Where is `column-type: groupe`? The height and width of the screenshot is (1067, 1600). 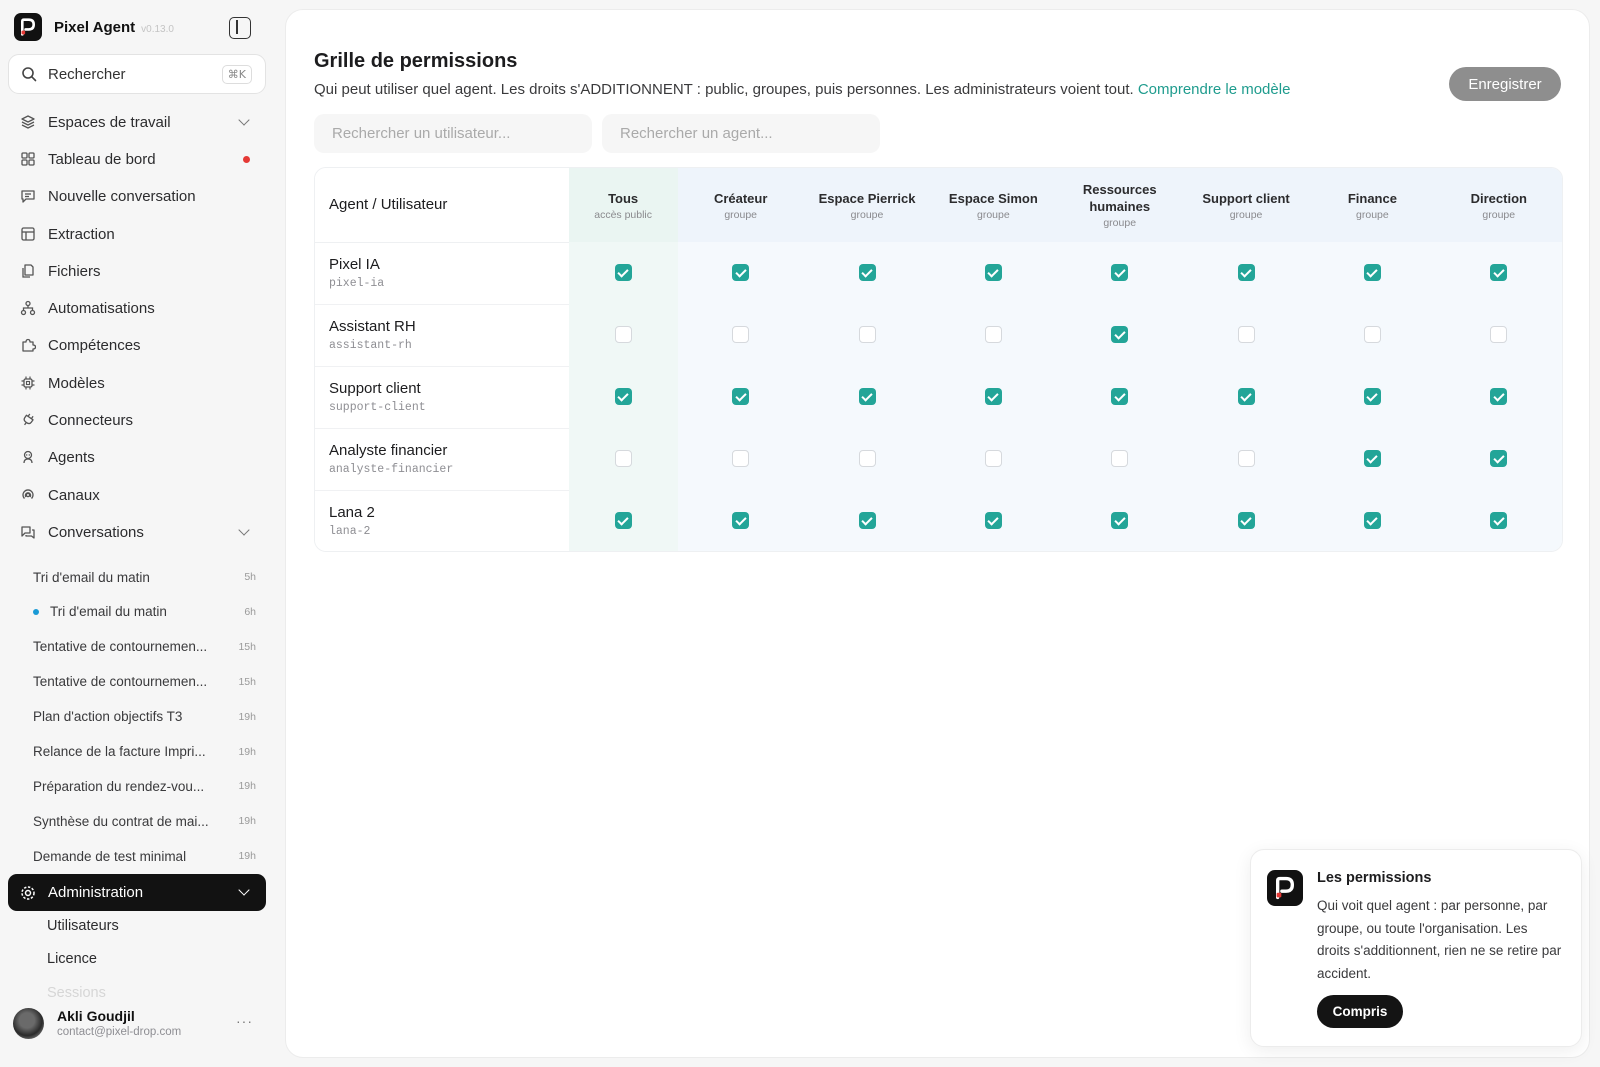 column-type: groupe is located at coordinates (867, 214).